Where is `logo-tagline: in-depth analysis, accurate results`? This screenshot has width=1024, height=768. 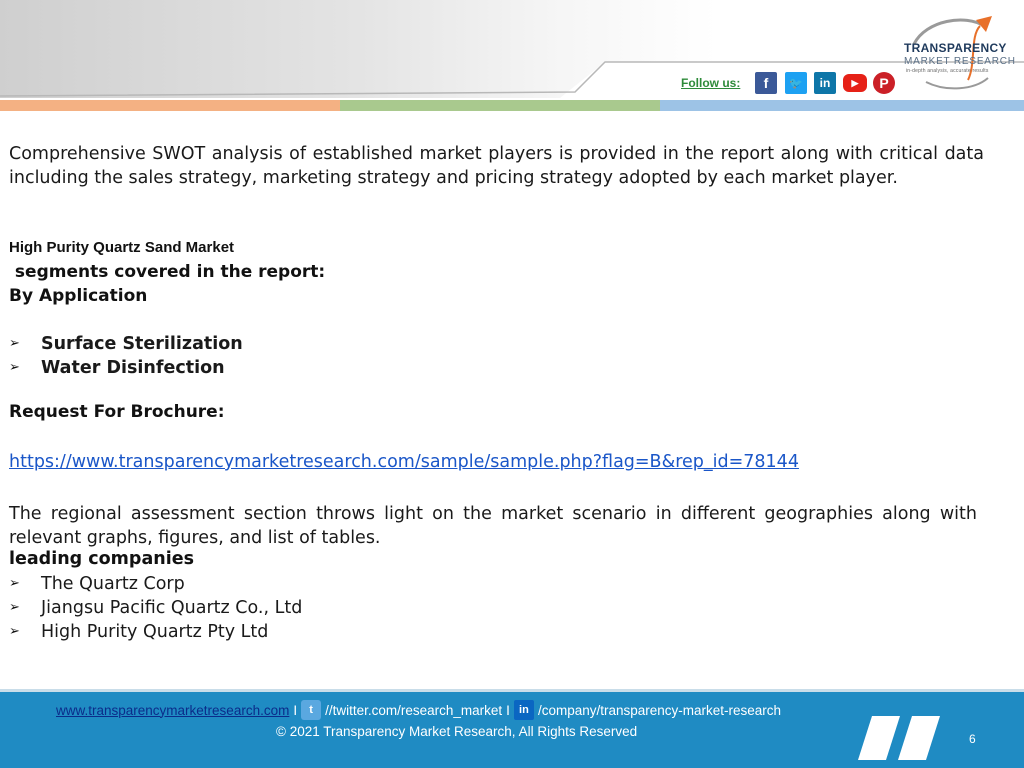 logo-tagline: in-depth analysis, accurate results is located at coordinates (947, 71).